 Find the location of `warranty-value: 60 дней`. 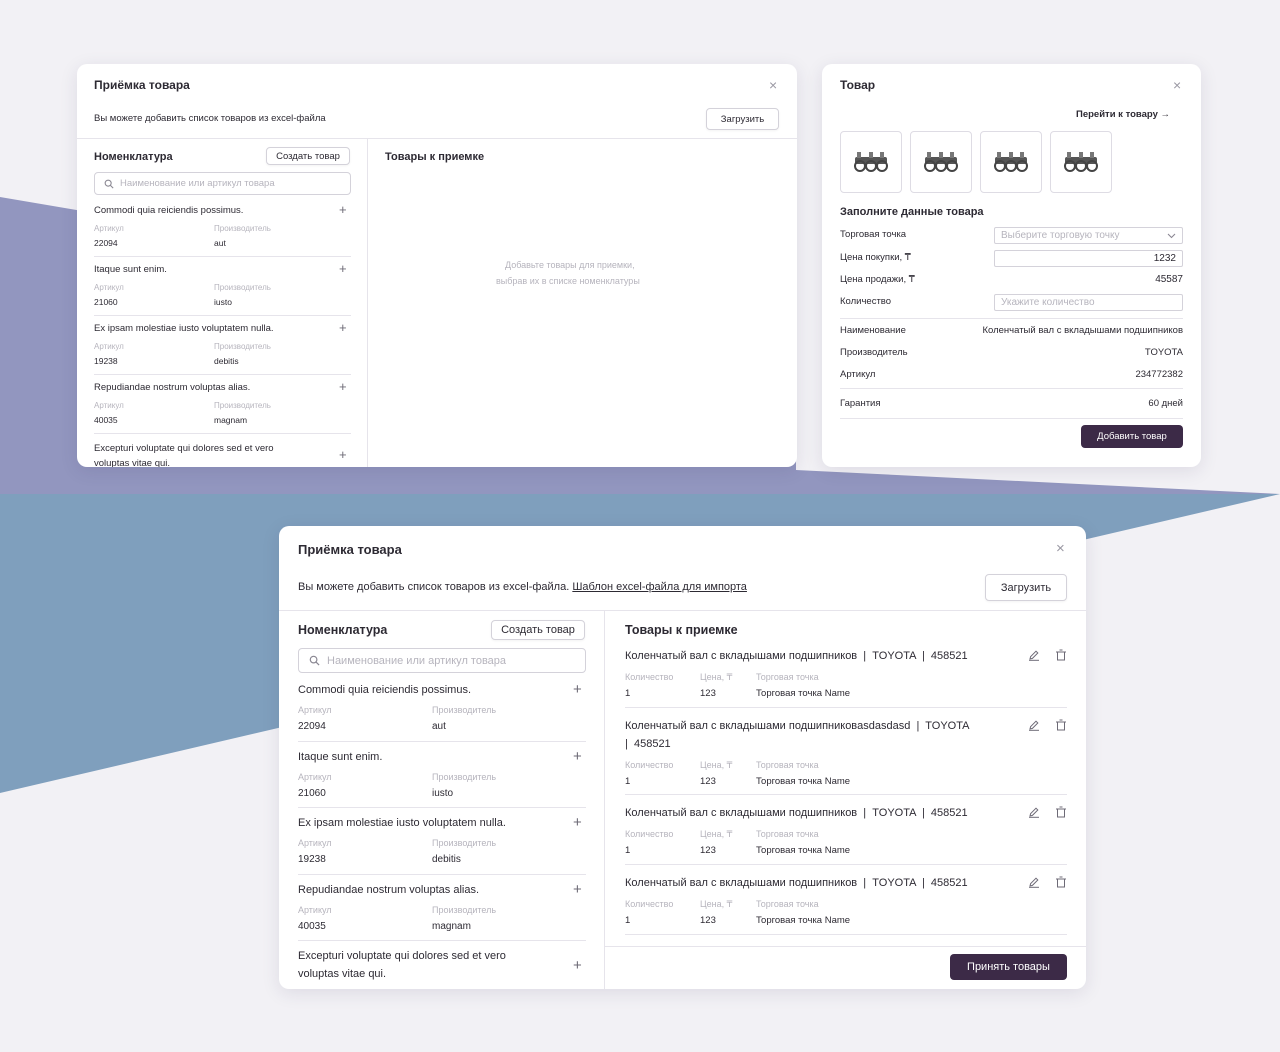

warranty-value: 60 дней is located at coordinates (1165, 403).